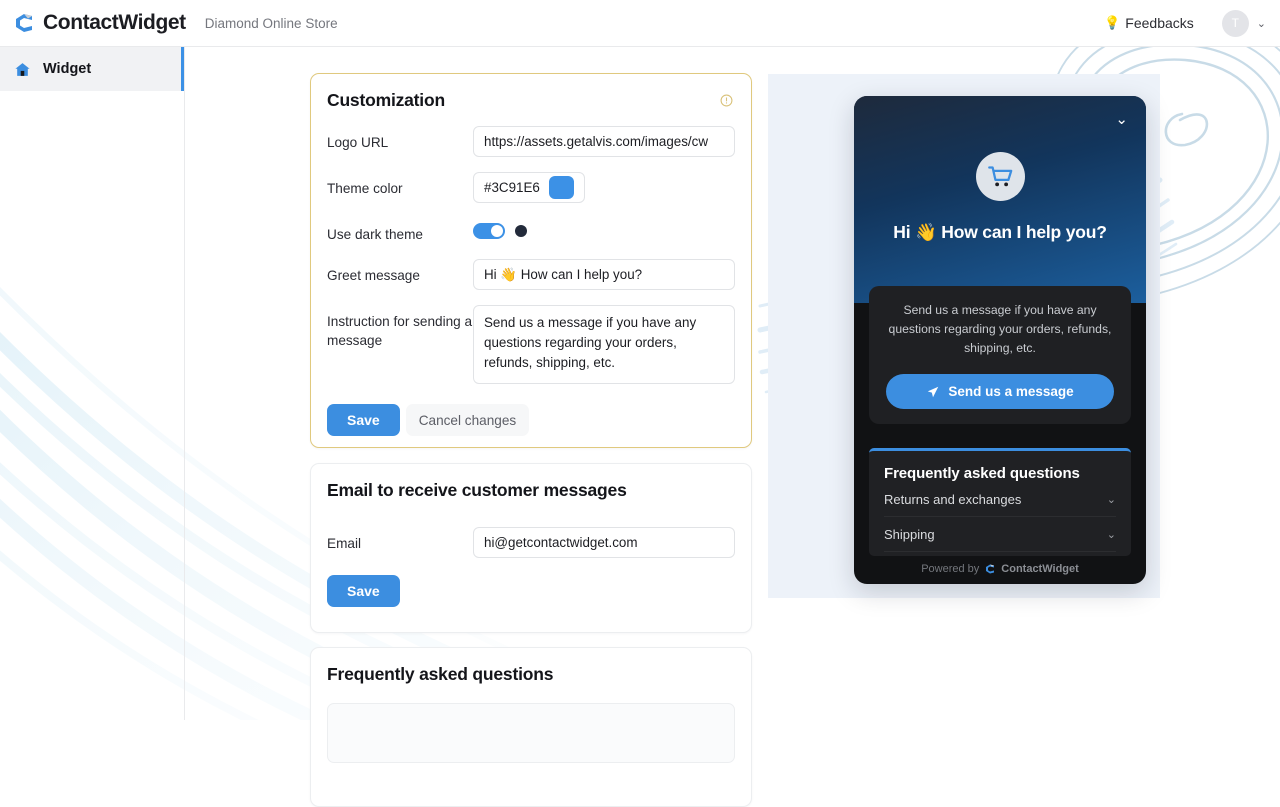 The height and width of the screenshot is (807, 1280). I want to click on widget-greet-message: Hi 👋 How can I help you?, so click(1000, 232).